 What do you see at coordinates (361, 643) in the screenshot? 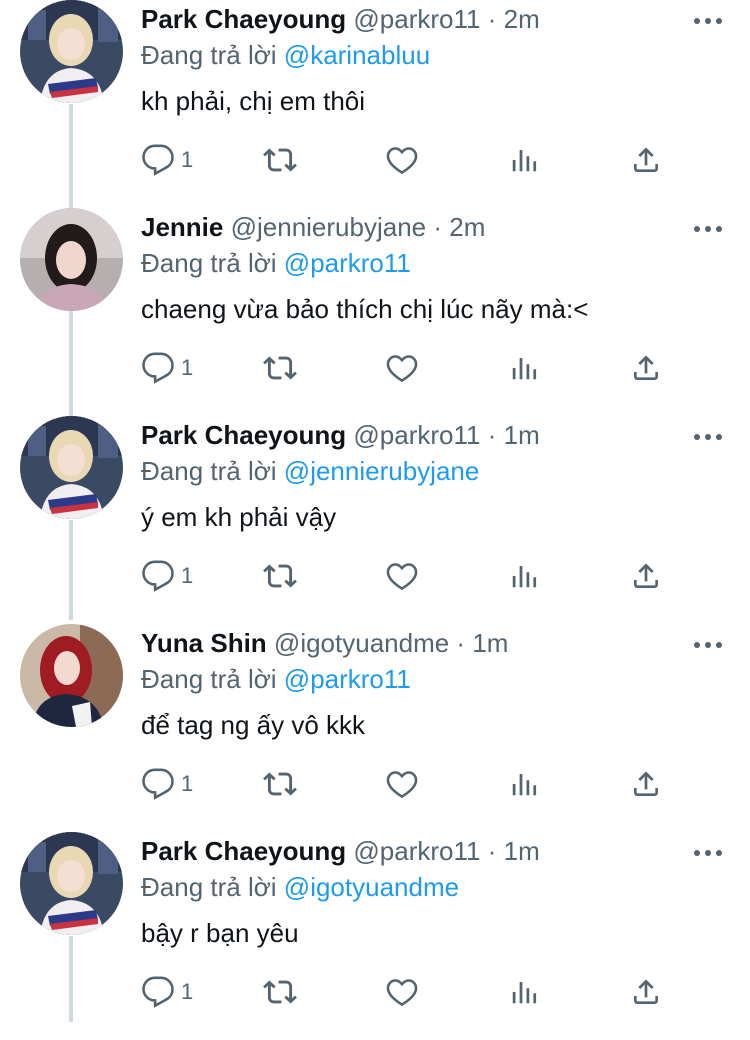
I see `user-handle: @igotyuandme` at bounding box center [361, 643].